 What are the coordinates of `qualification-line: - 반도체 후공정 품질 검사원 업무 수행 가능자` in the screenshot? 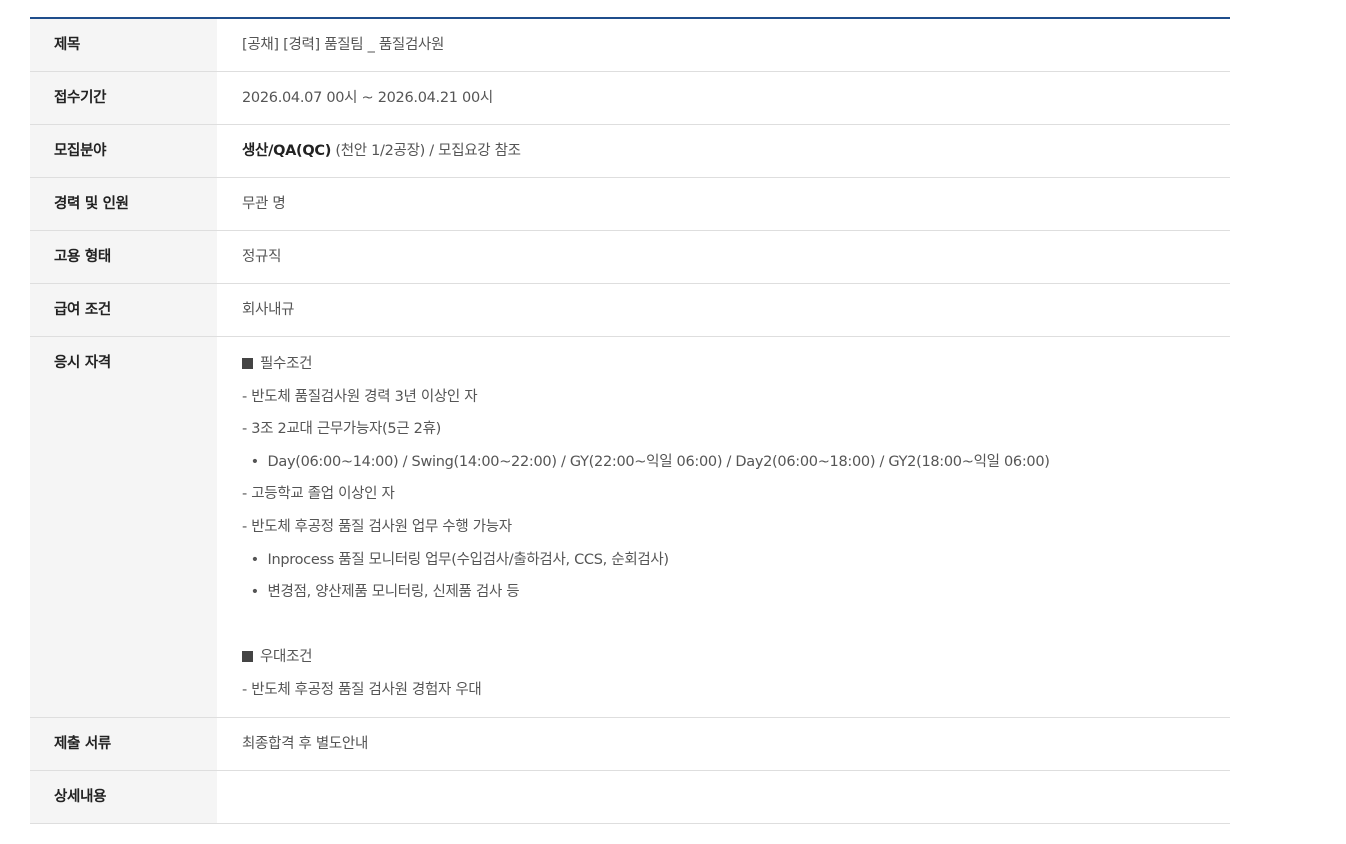 It's located at (377, 526).